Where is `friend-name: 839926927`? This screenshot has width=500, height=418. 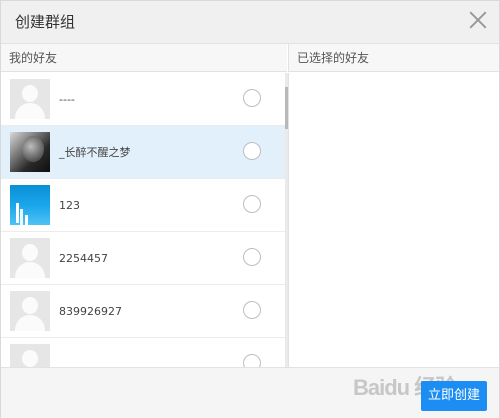
friend-name: 839926927 is located at coordinates (90, 311).